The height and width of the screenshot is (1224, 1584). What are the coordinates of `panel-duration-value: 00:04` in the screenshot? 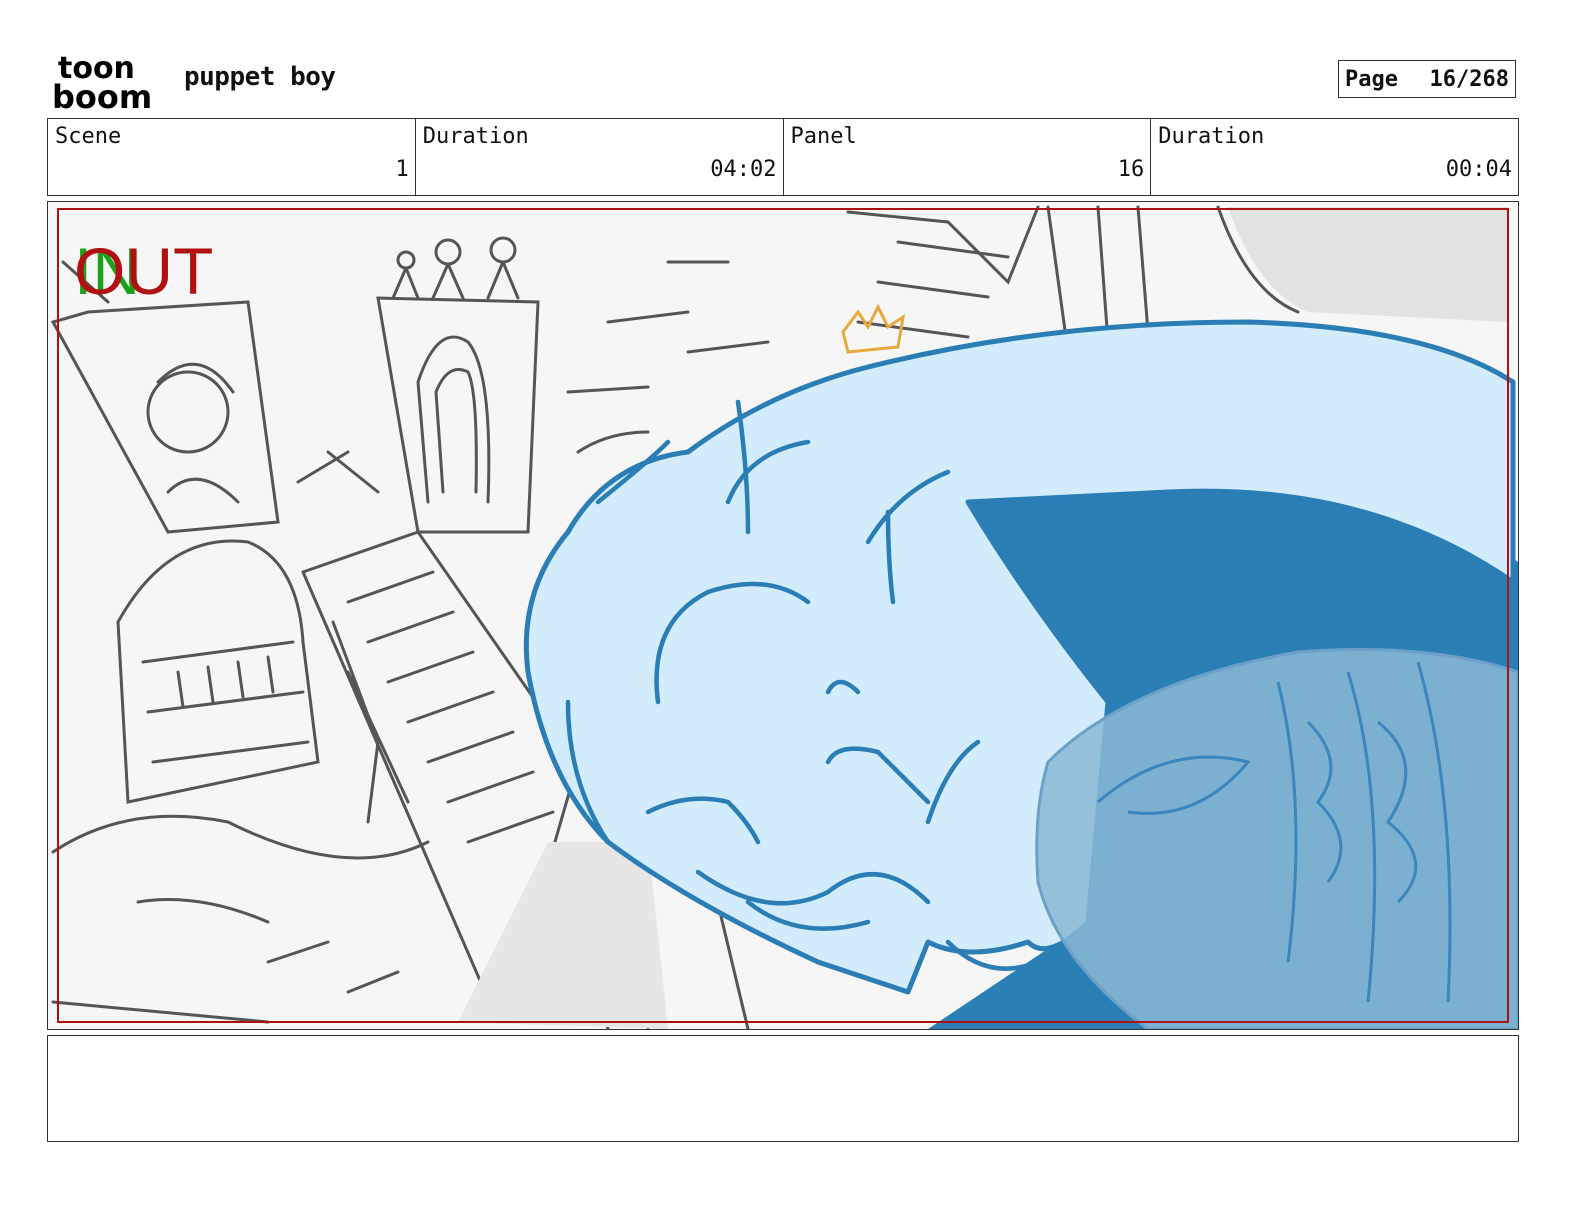 It's located at (1478, 169).